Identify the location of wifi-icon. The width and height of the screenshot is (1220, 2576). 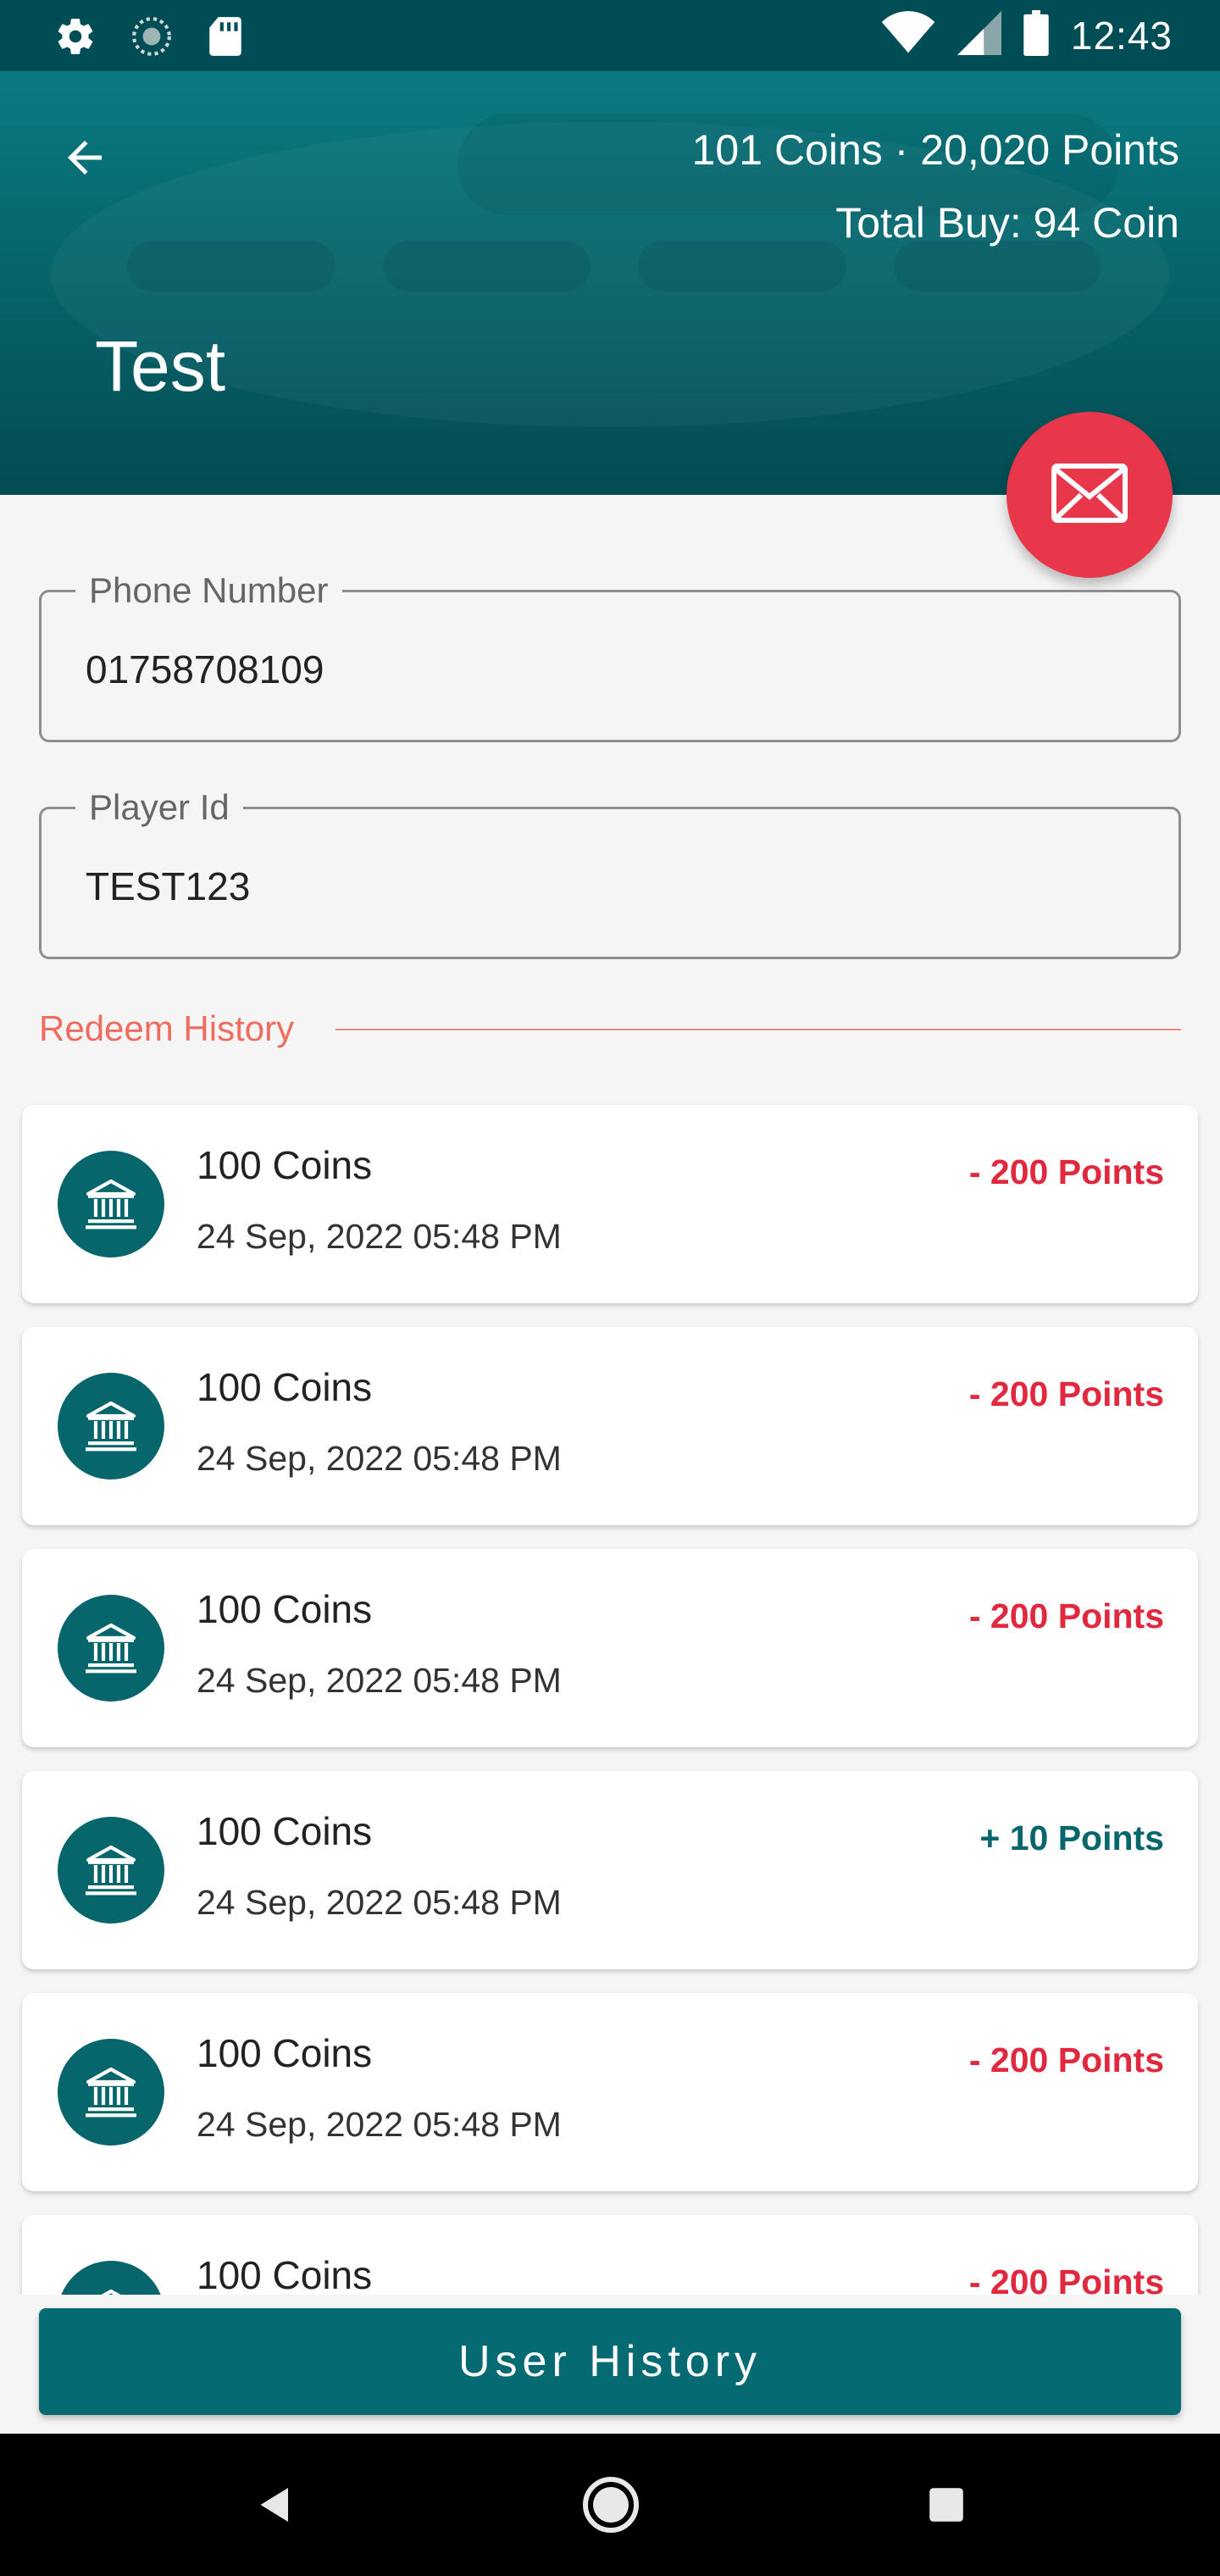
(908, 35).